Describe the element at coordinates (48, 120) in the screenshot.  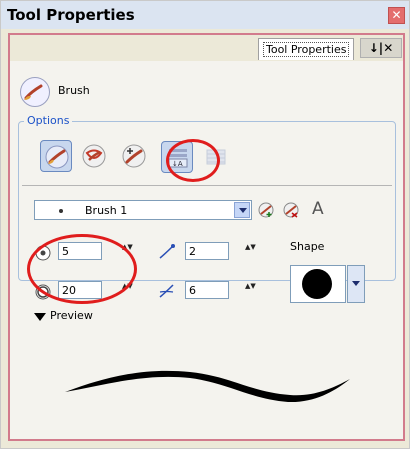
I see `options-legend: Options` at that location.